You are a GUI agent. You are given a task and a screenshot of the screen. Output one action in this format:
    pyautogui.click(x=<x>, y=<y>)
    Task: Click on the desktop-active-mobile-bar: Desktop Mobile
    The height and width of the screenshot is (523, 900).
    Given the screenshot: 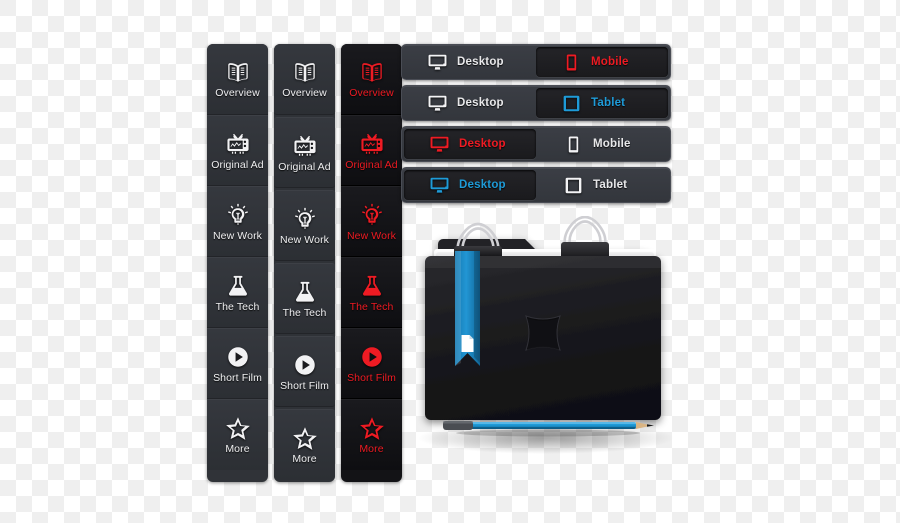 What is the action you would take?
    pyautogui.click(x=536, y=144)
    